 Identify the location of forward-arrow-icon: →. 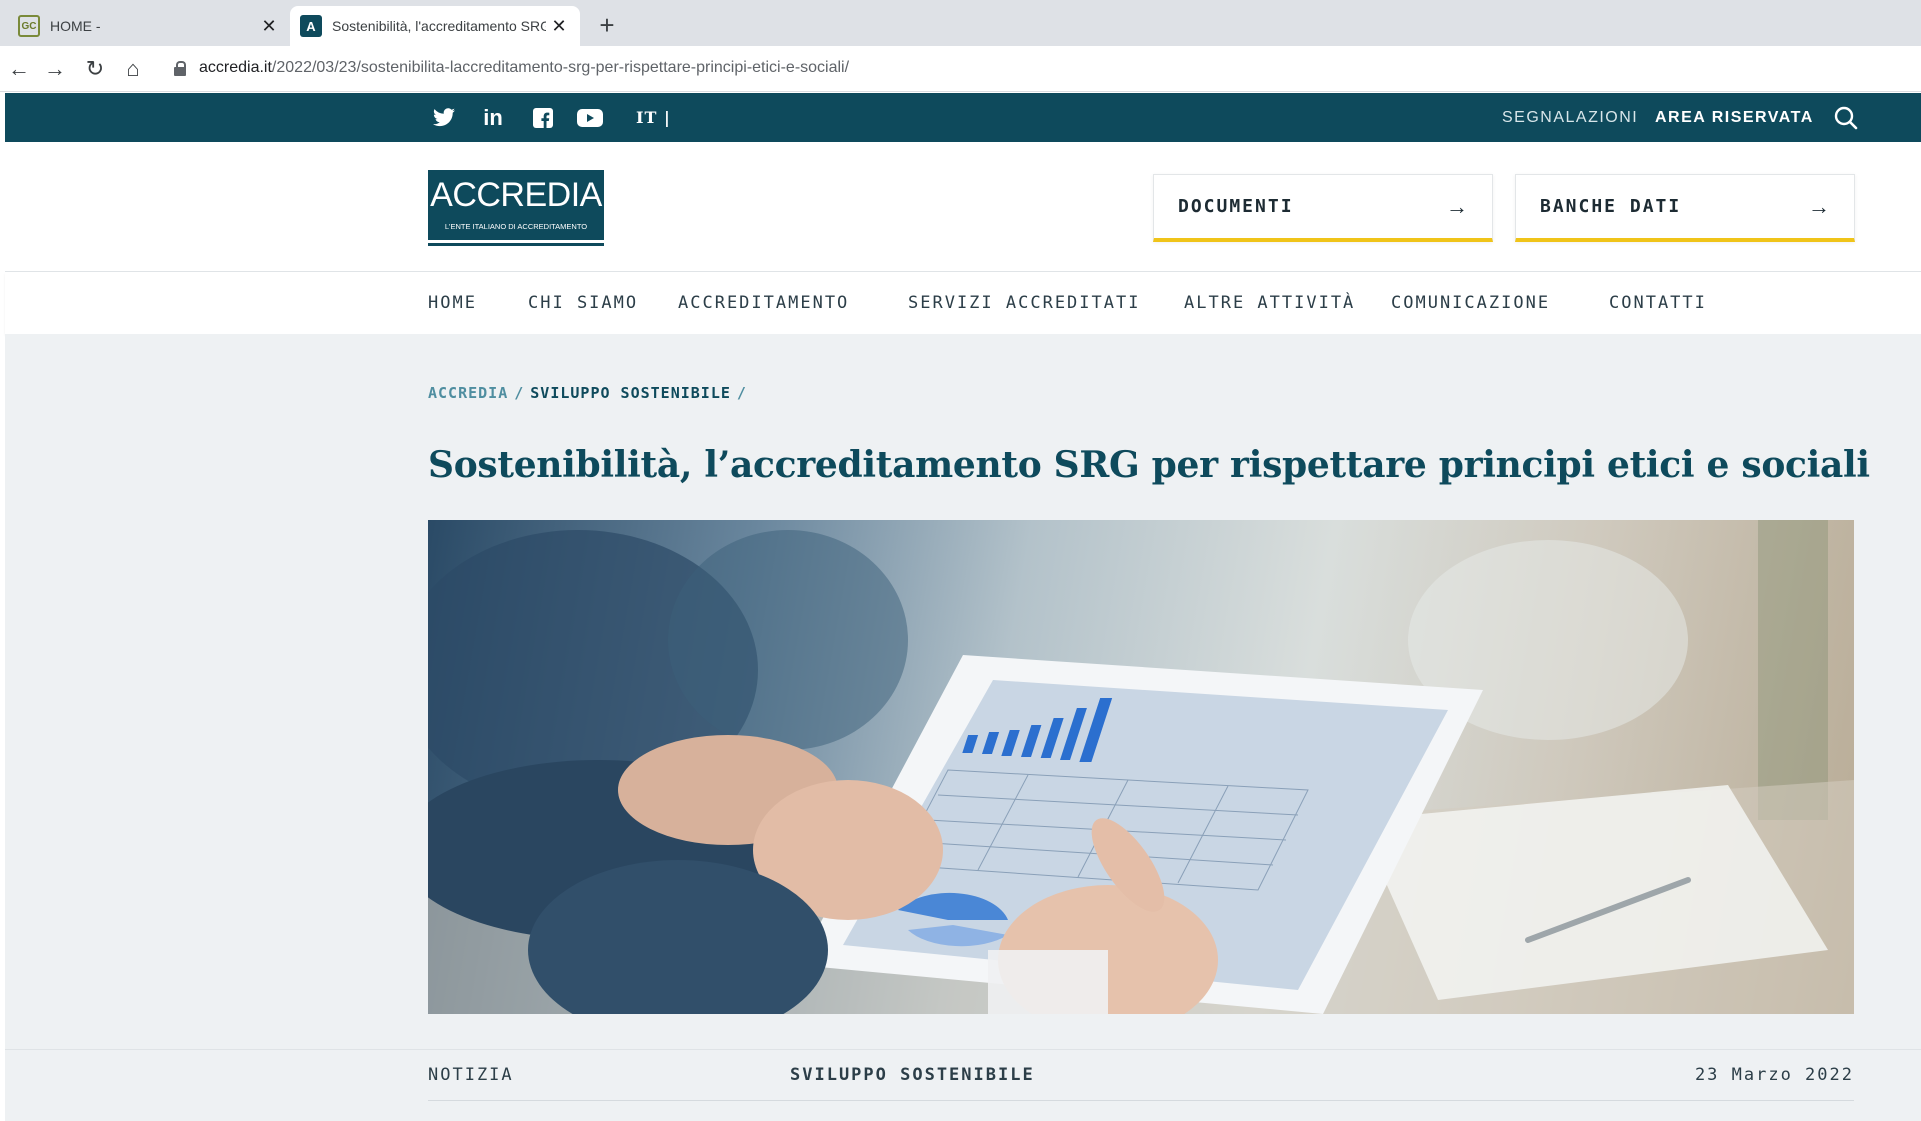
(55, 69).